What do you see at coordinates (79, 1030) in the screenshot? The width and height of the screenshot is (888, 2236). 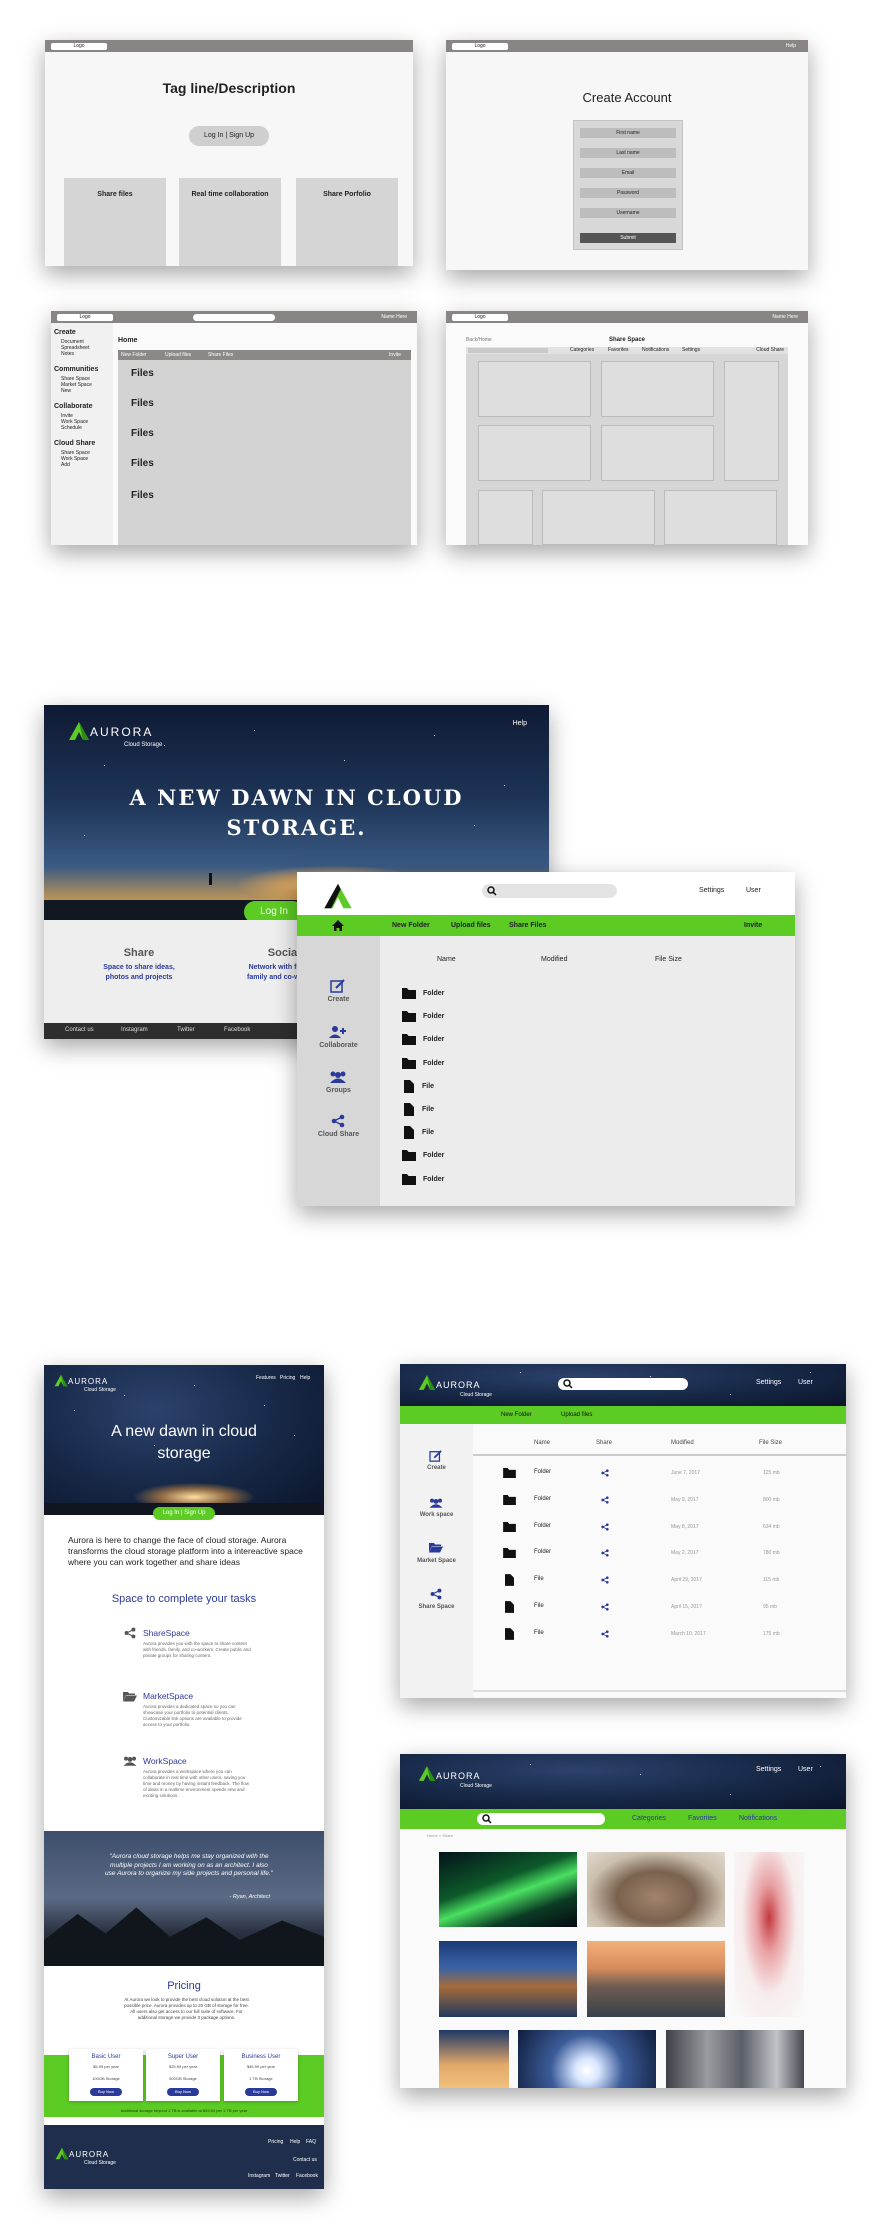 I see `footer-link: Contact us` at bounding box center [79, 1030].